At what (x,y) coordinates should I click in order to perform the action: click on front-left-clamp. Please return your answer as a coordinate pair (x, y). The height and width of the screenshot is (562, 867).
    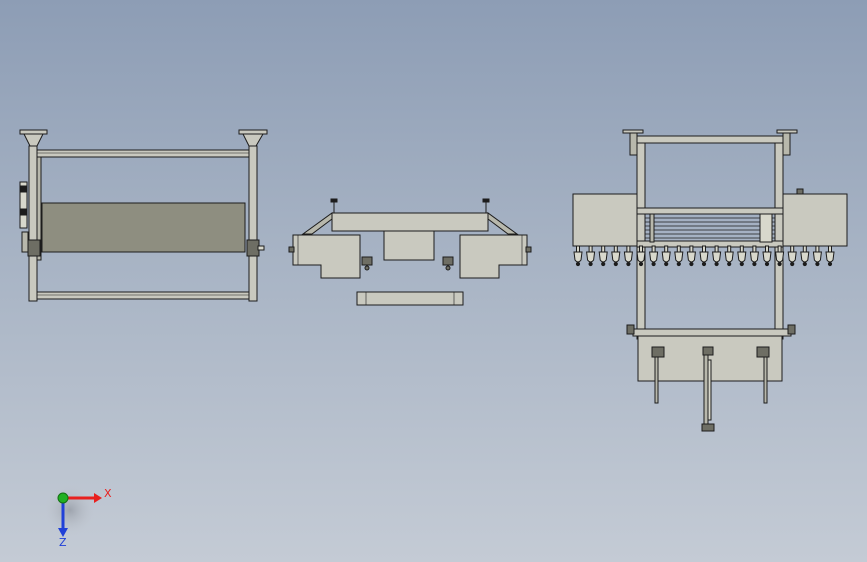
    Looking at the image, I should click on (34, 248).